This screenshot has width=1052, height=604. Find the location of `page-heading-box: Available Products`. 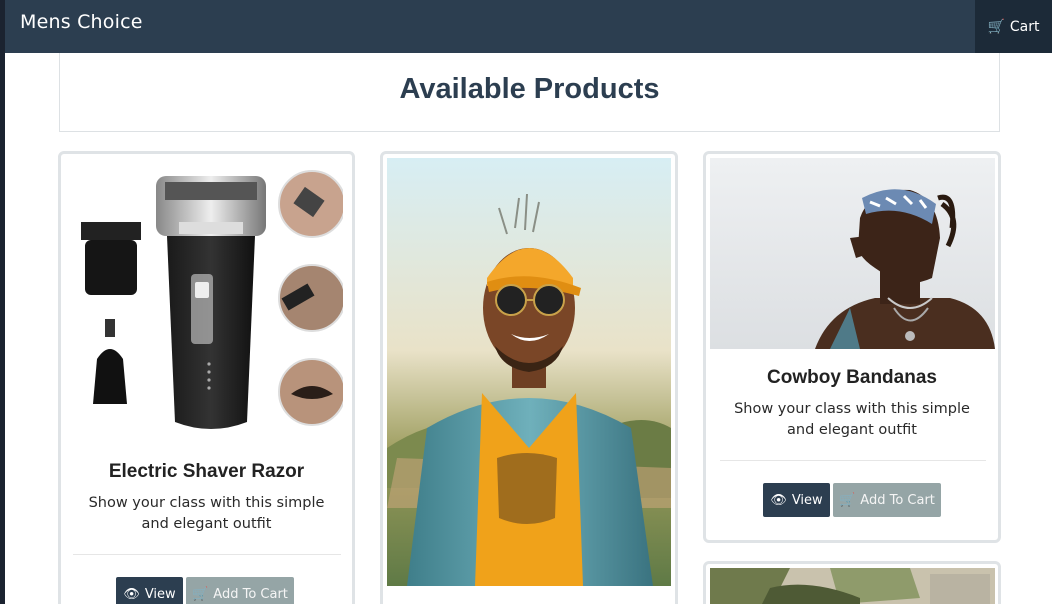

page-heading-box: Available Products is located at coordinates (529, 92).